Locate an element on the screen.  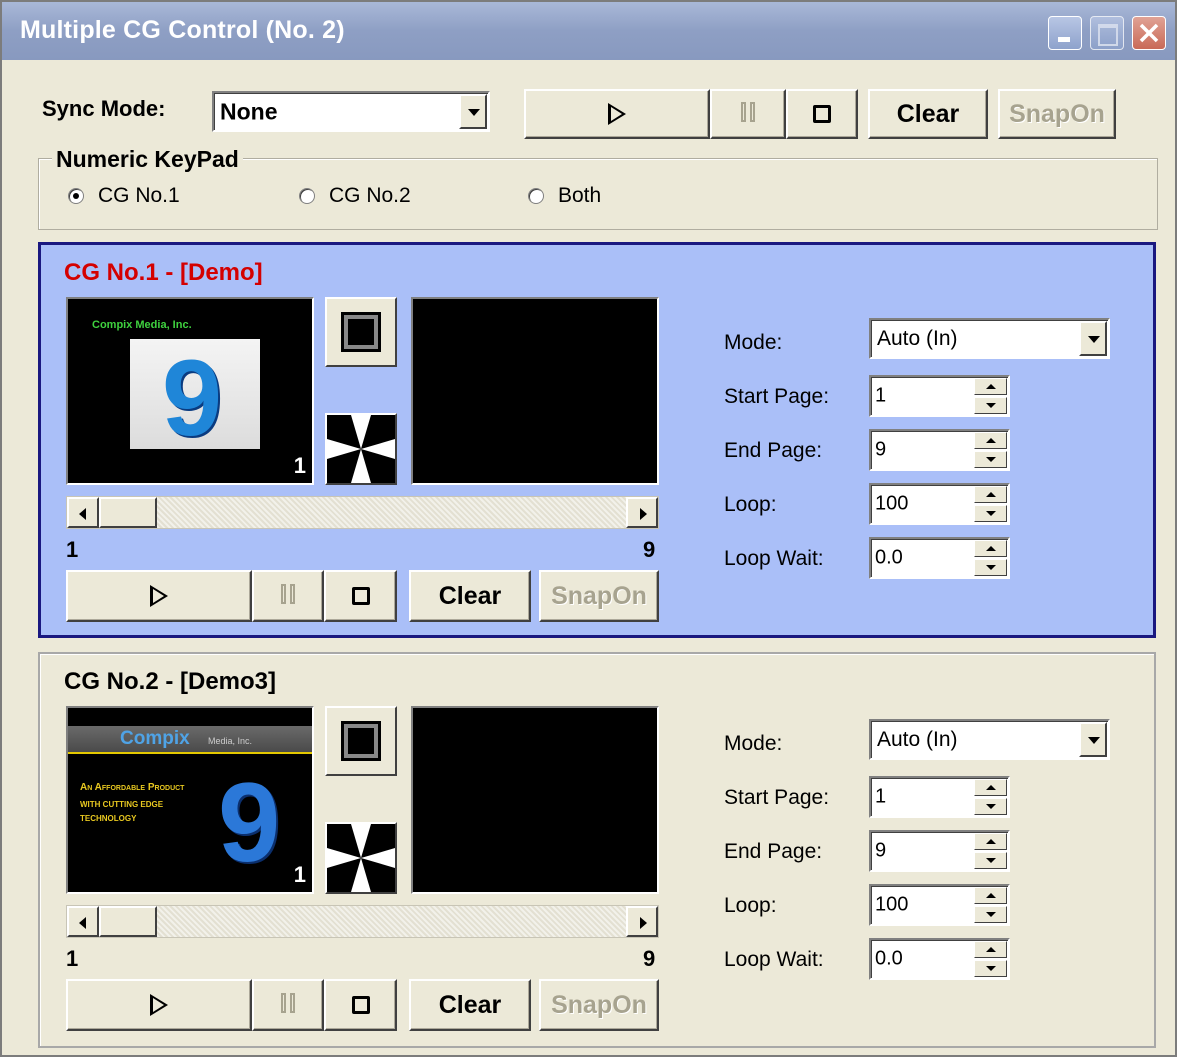
cg2-thumb-brand: Compix is located at coordinates (155, 738).